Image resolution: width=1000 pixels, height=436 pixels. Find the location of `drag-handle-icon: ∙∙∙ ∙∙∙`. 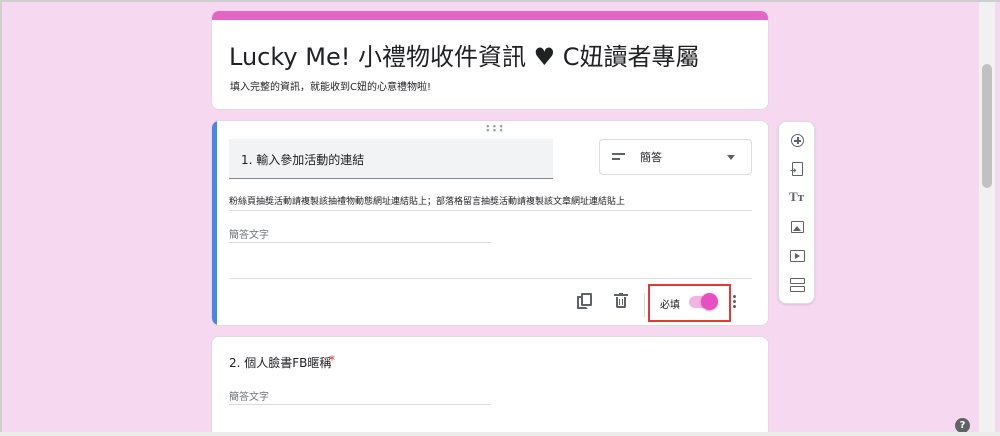

drag-handle-icon: ∙∙∙ ∙∙∙ is located at coordinates (495, 129).